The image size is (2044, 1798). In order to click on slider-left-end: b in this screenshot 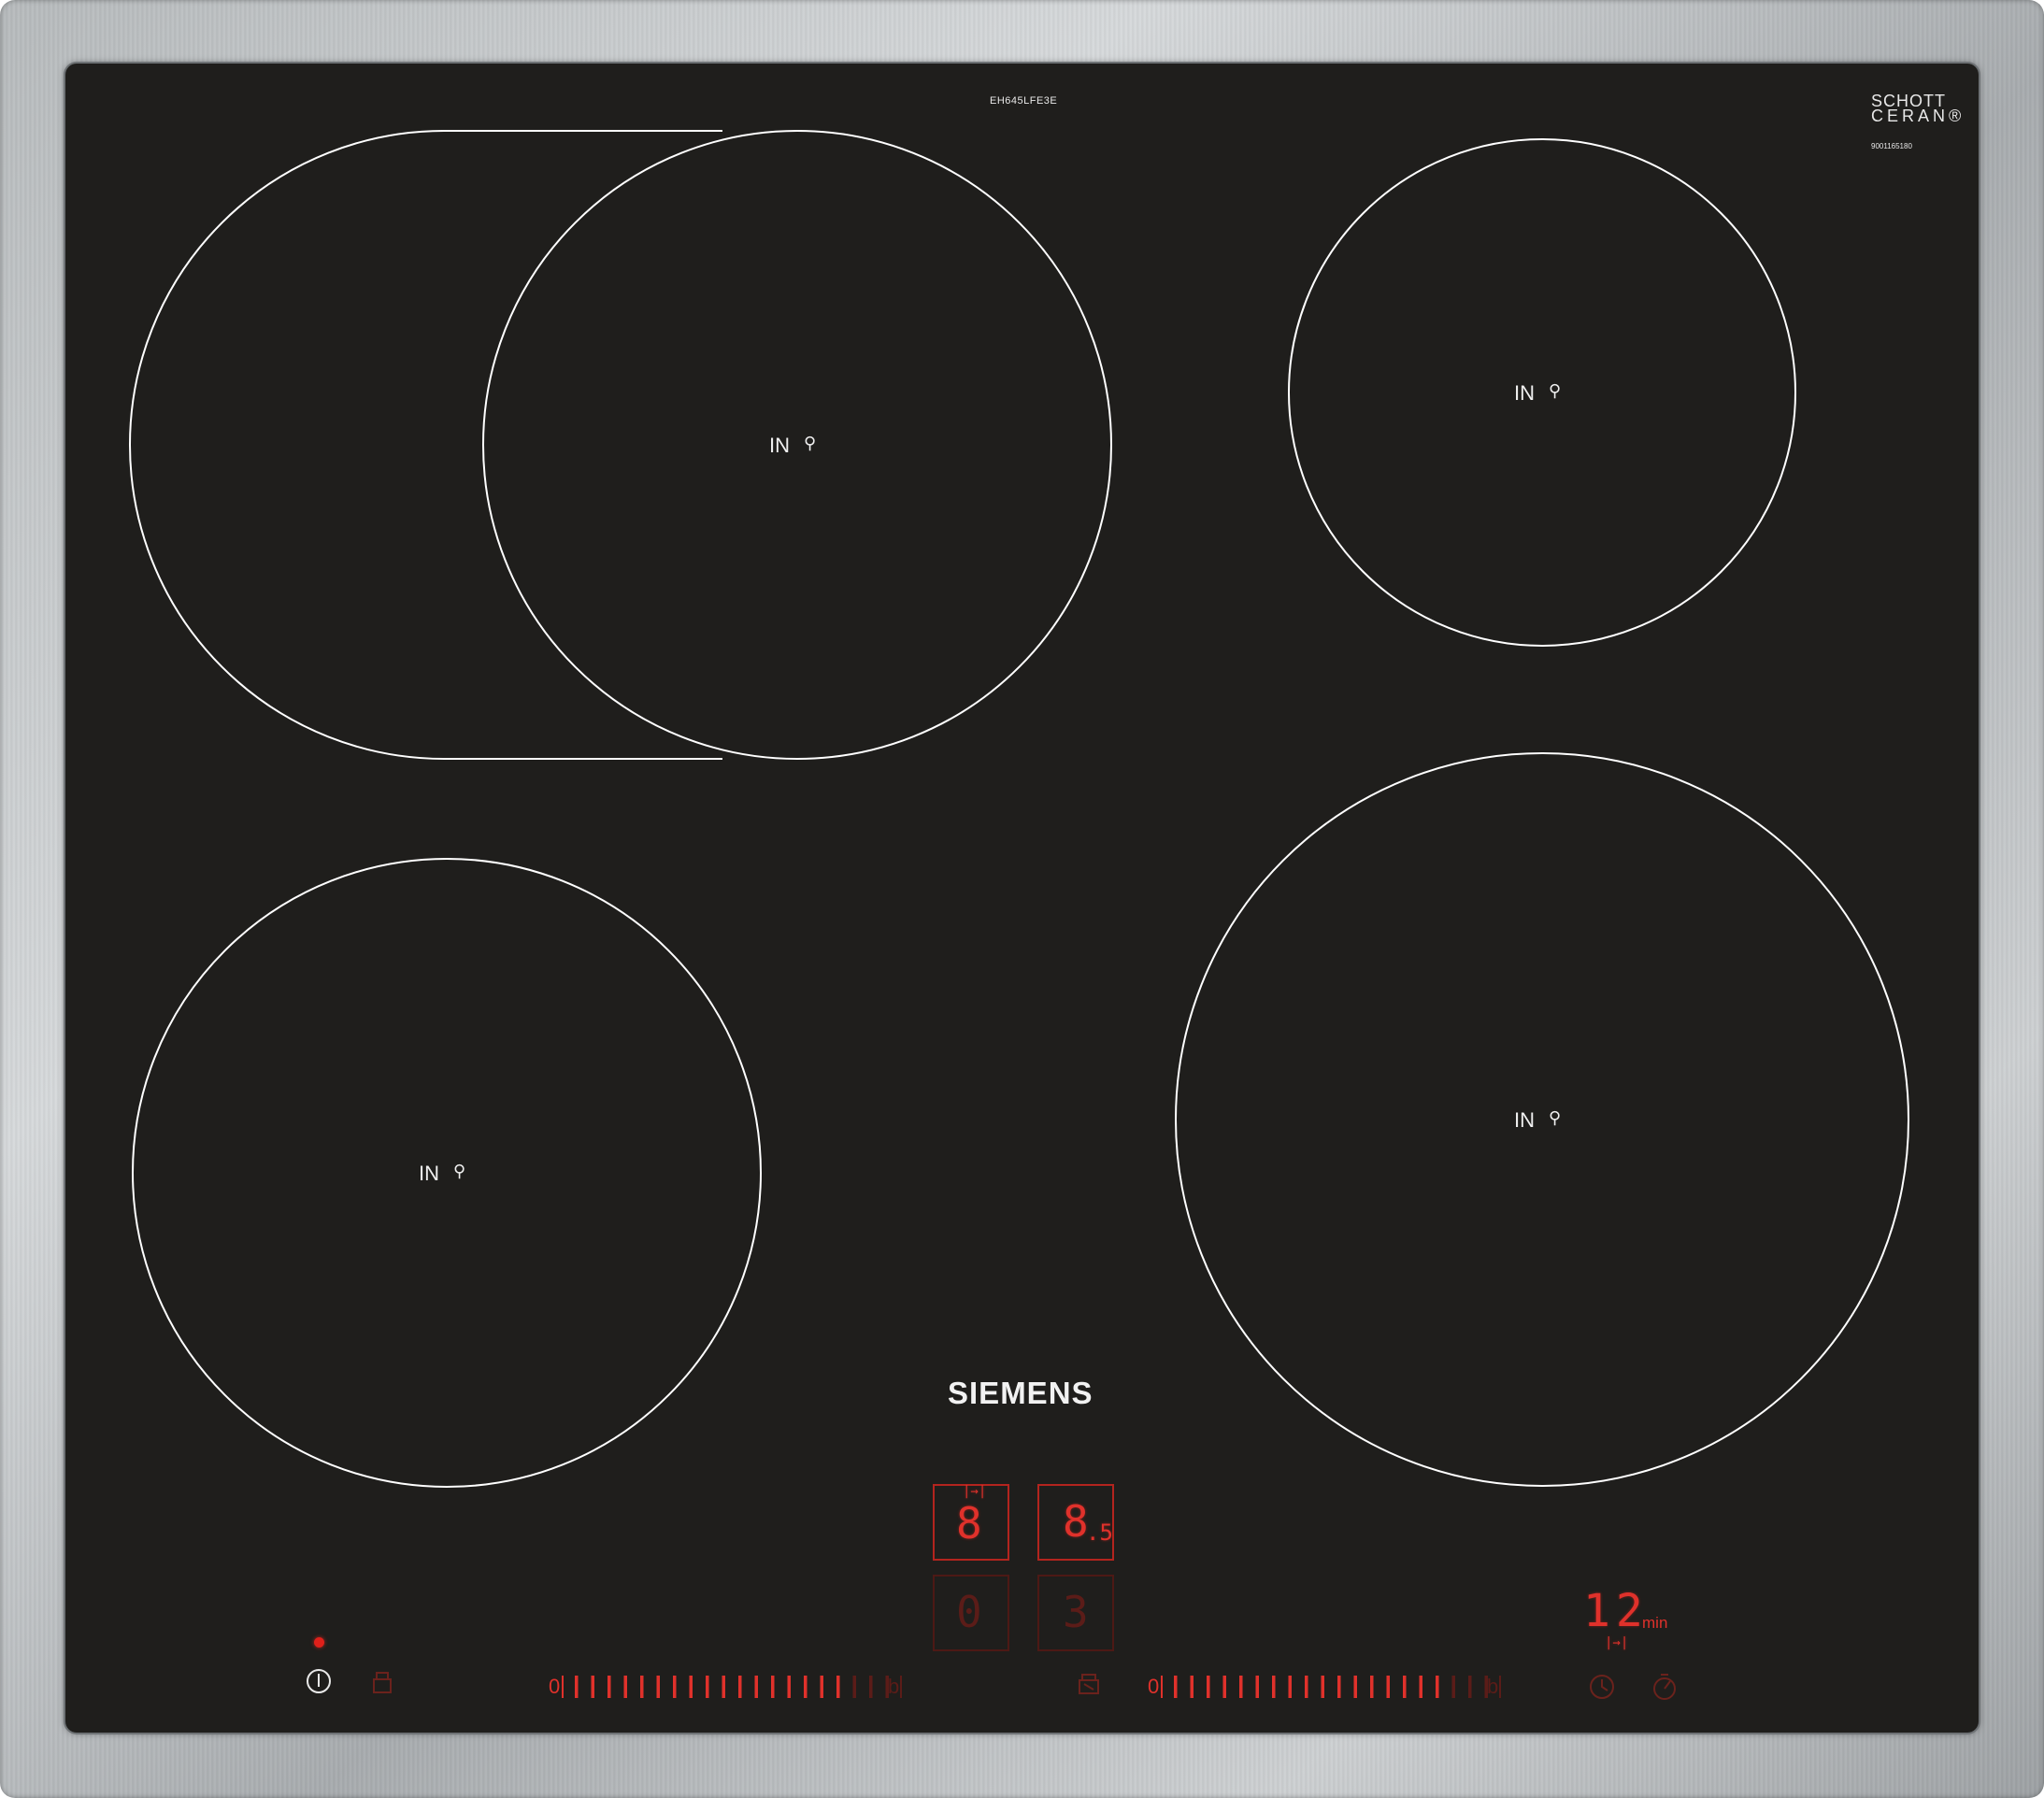, I will do `click(893, 1687)`.